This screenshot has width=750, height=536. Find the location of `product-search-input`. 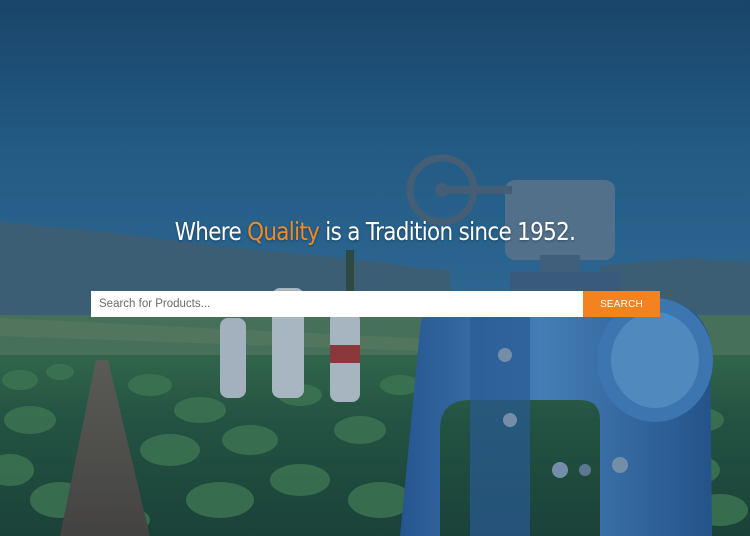

product-search-input is located at coordinates (337, 304).